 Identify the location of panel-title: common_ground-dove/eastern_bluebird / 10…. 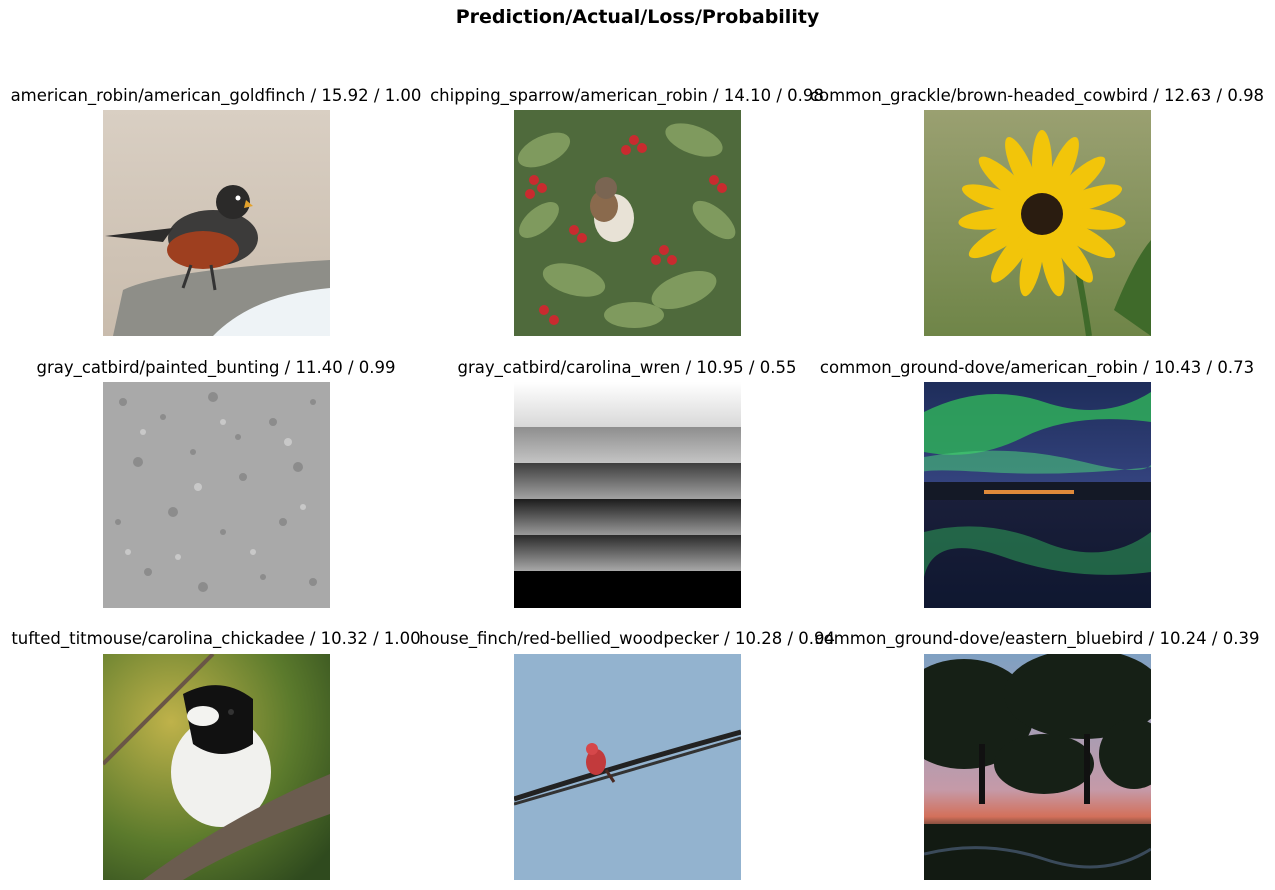
(1037, 638).